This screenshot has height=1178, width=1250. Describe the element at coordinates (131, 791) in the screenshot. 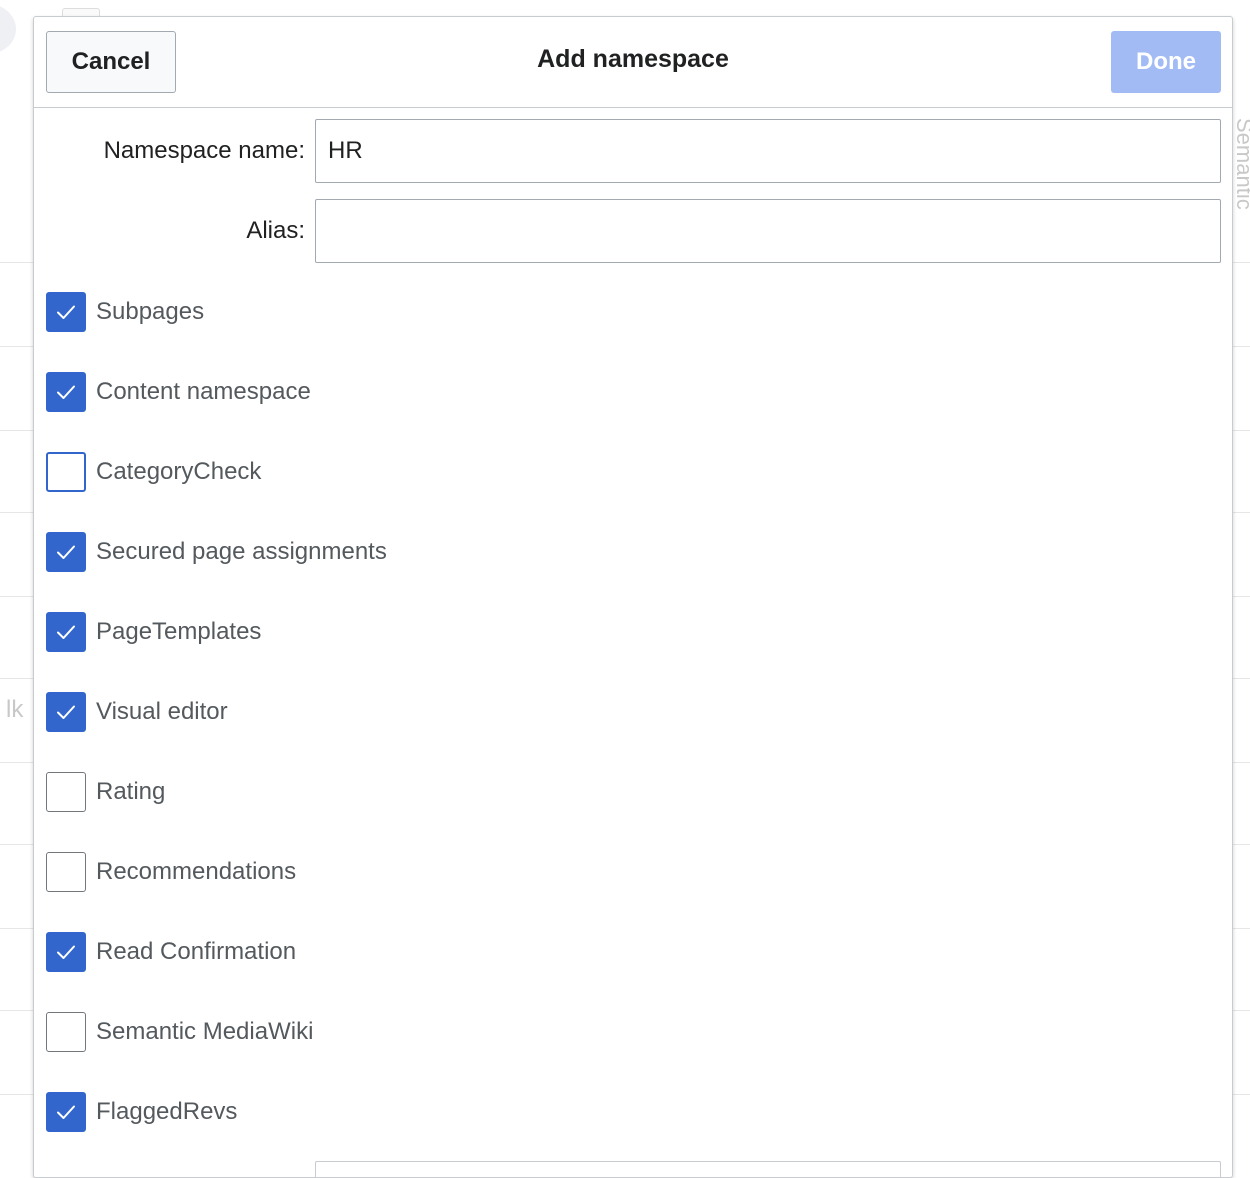

I see `option-label: Rating` at that location.